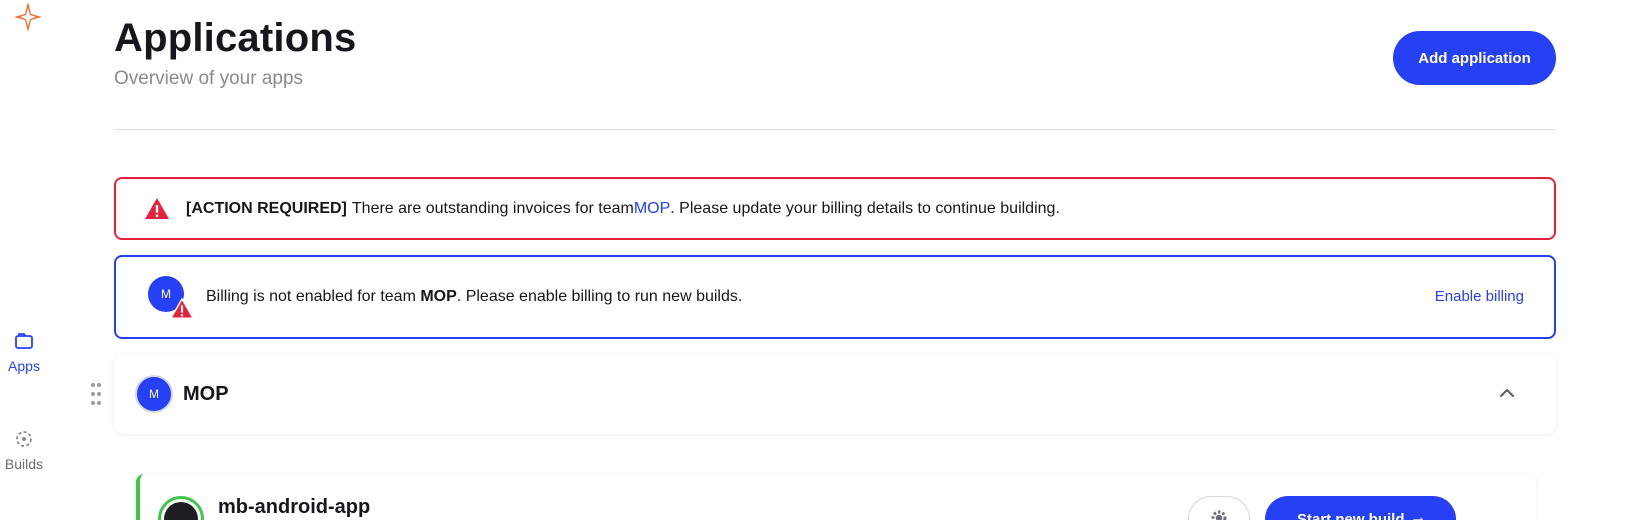 The image size is (1638, 520). What do you see at coordinates (1360, 508) in the screenshot?
I see `start-new-build-button: Start new build →` at bounding box center [1360, 508].